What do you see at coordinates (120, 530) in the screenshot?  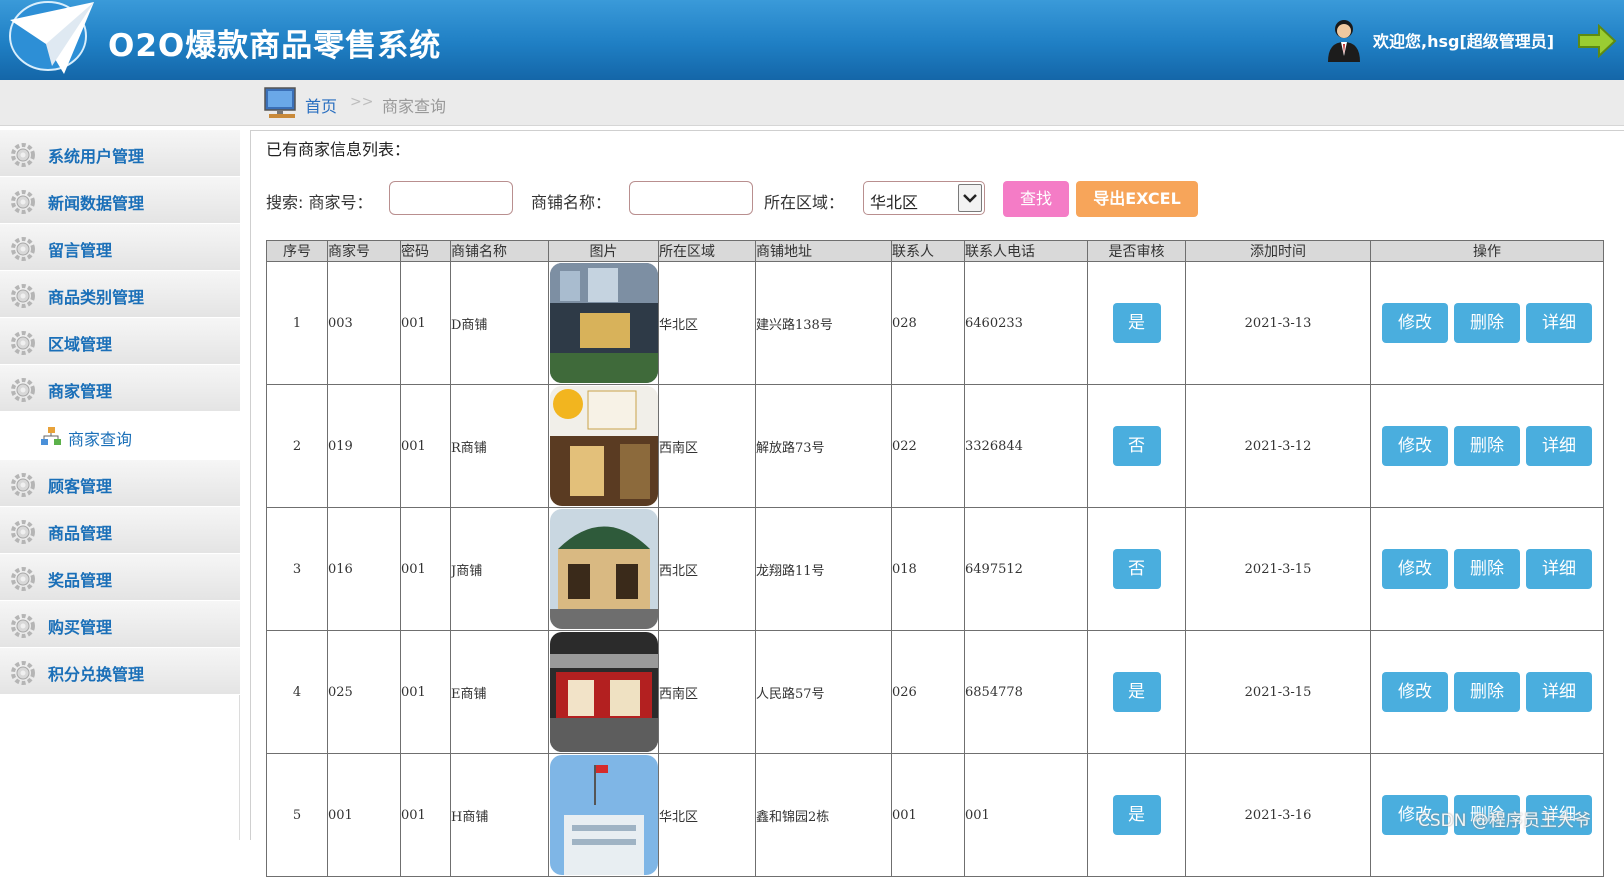 I see `sidebar-item-products: 商品管理` at bounding box center [120, 530].